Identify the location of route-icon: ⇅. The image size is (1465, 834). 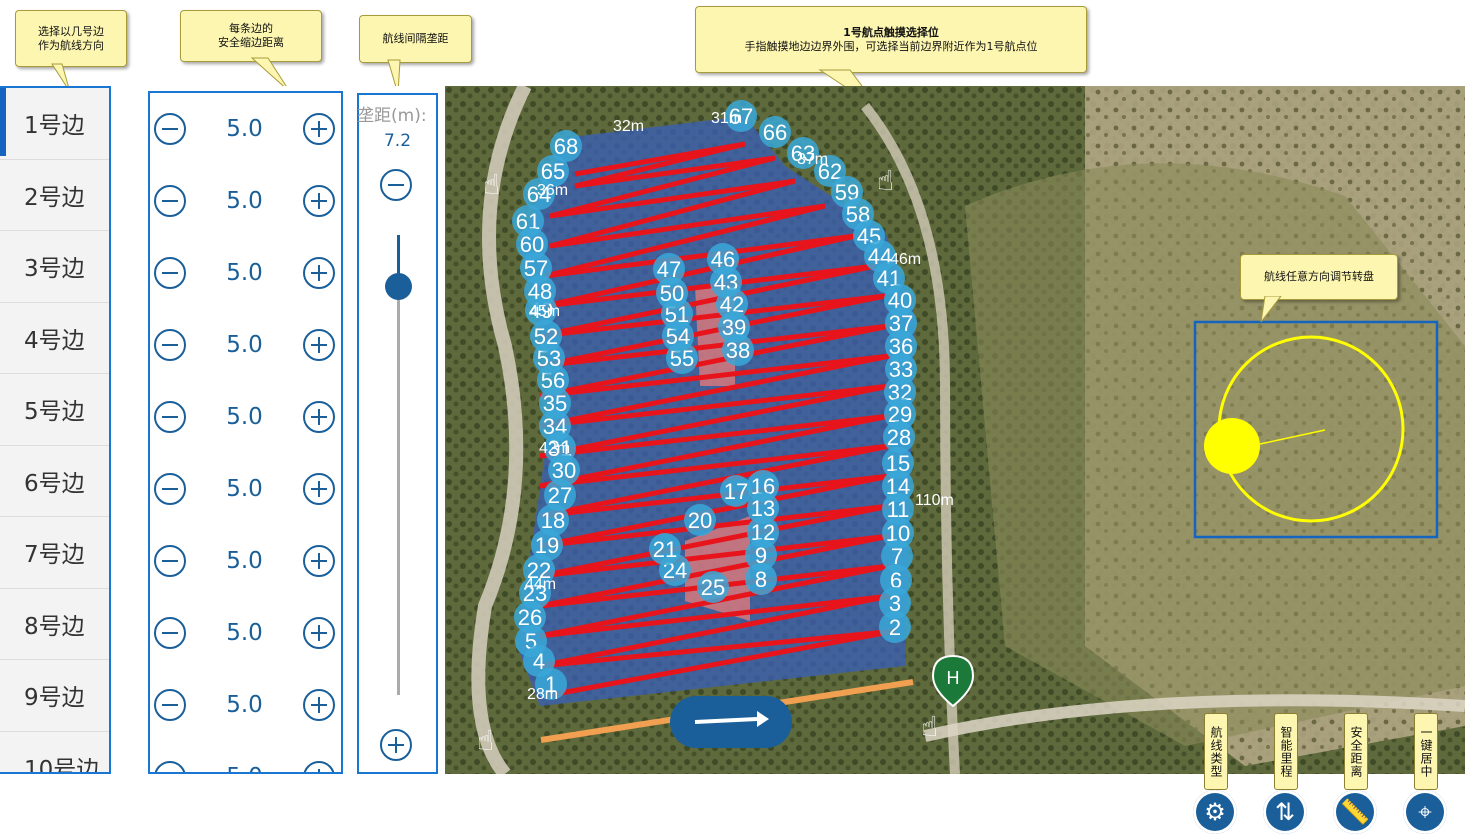
(1285, 812).